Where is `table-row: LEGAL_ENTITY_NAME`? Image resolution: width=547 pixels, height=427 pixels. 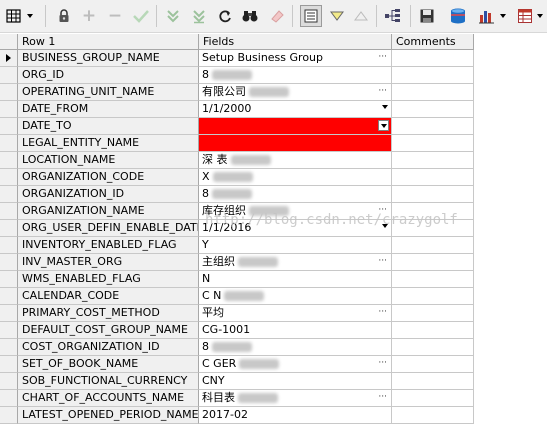 table-row: LEGAL_ENTITY_NAME is located at coordinates (237, 143).